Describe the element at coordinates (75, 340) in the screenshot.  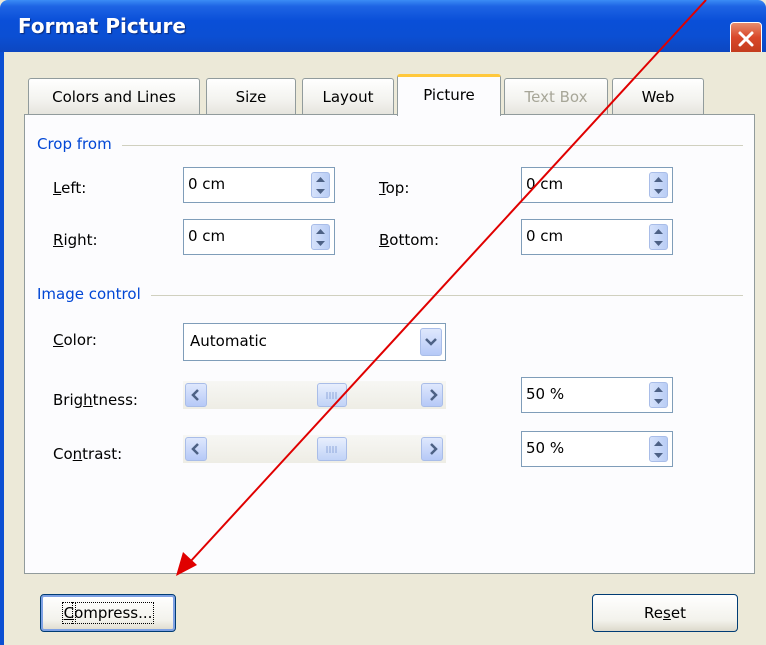
I see `color-label: Color:` at that location.